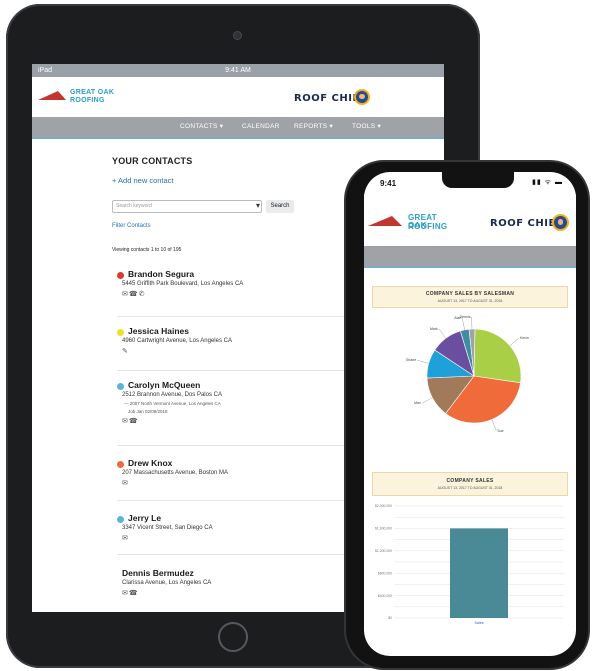 This screenshot has height=671, width=594. Describe the element at coordinates (148, 411) in the screenshot. I see `contact-job: Job Jan 02/09/2018` at that location.